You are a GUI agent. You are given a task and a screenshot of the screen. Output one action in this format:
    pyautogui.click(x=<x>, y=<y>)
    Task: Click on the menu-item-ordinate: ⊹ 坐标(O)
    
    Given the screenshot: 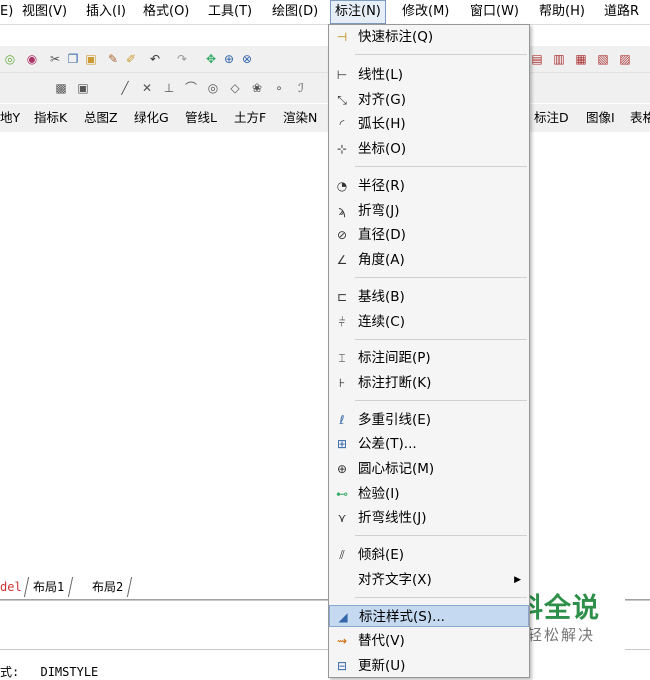 What is the action you would take?
    pyautogui.click(x=429, y=149)
    